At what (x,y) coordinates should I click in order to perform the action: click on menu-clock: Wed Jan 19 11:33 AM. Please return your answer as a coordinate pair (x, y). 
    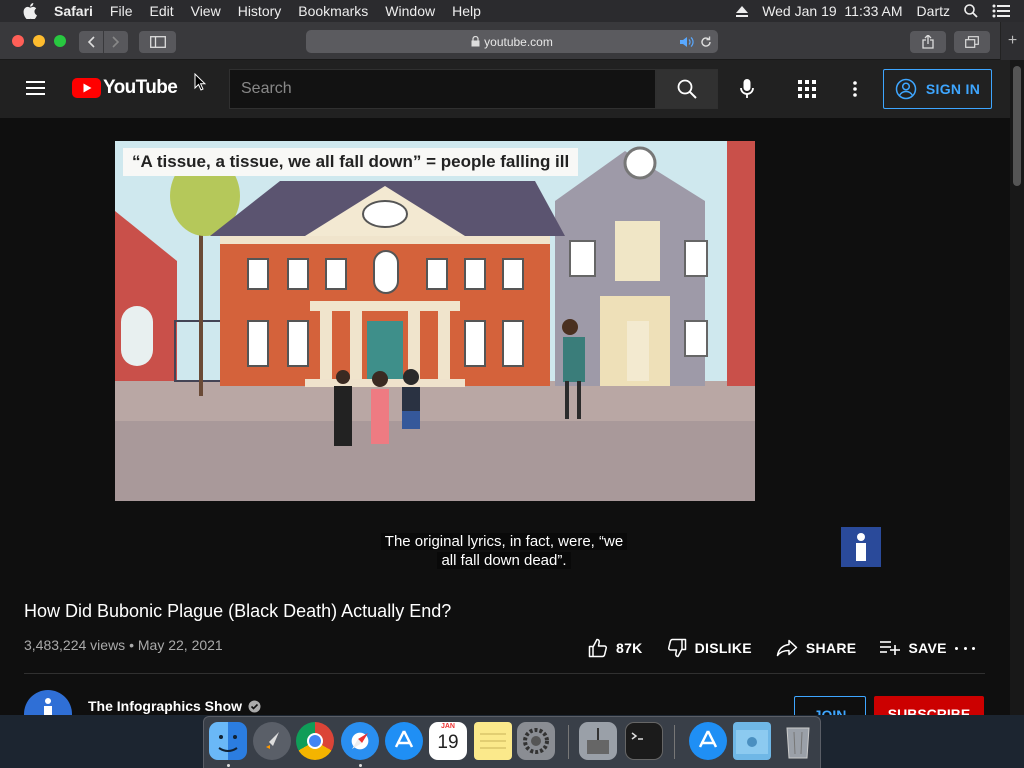
    Looking at the image, I should click on (832, 11).